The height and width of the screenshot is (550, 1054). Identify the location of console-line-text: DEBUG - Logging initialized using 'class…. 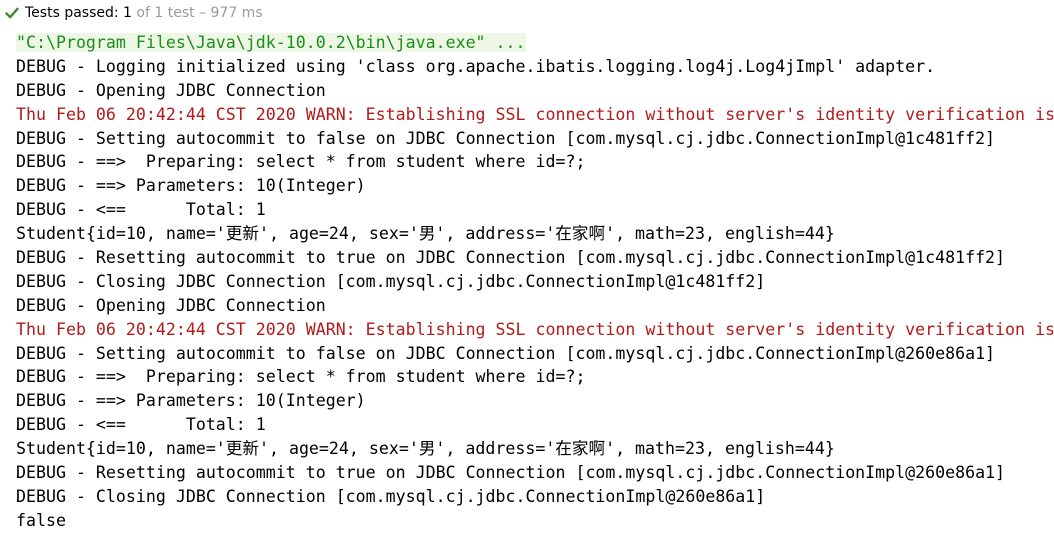
(476, 66).